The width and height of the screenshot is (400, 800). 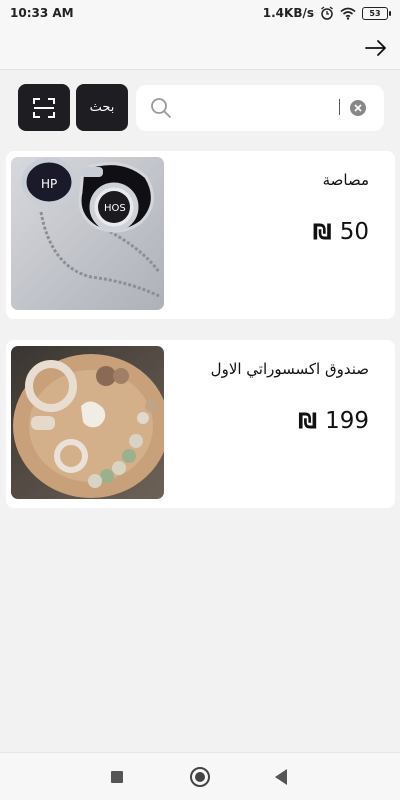 I want to click on product-price: ₪ 199, so click(x=333, y=421).